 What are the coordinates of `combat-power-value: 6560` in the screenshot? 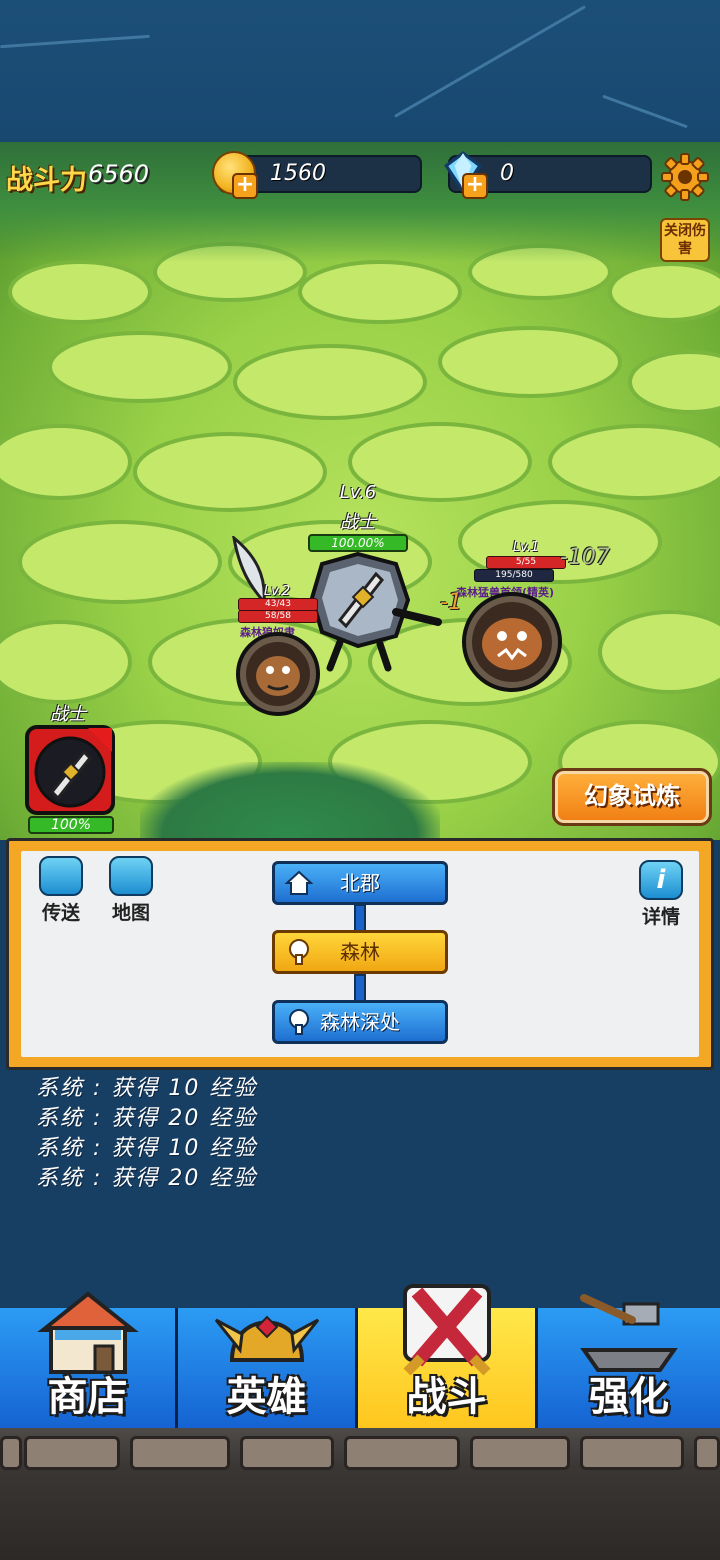 It's located at (119, 174).